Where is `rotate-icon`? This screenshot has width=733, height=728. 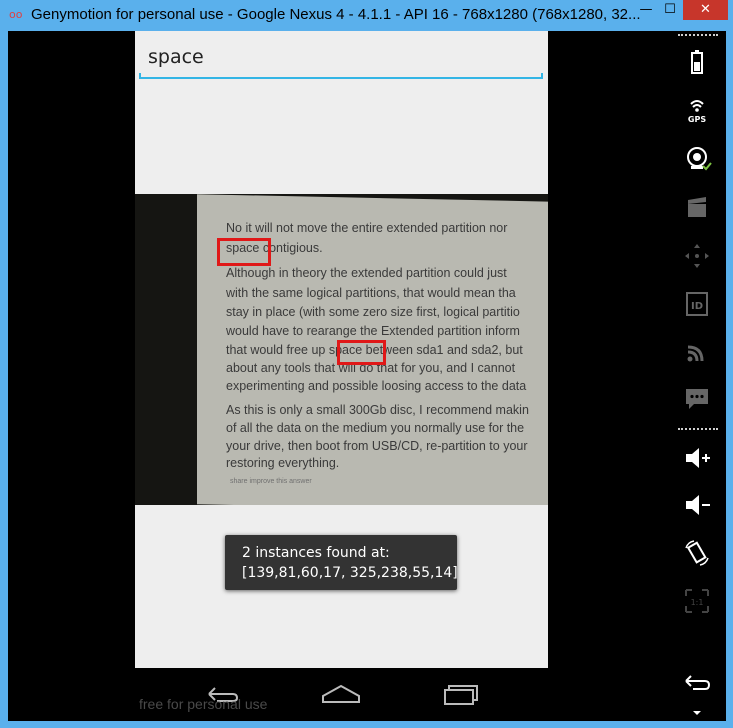
rotate-icon is located at coordinates (697, 553).